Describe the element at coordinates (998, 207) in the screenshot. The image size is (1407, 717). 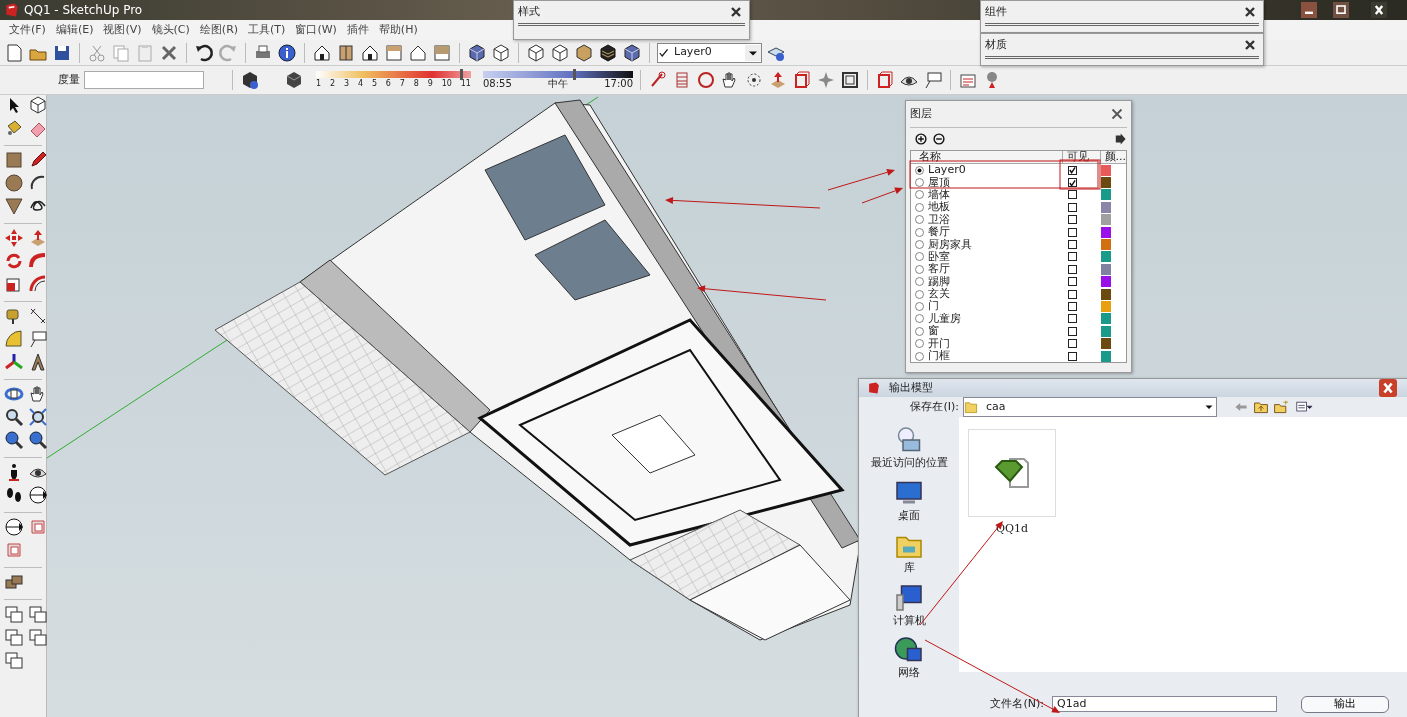
I see `layer-name: 地板` at that location.